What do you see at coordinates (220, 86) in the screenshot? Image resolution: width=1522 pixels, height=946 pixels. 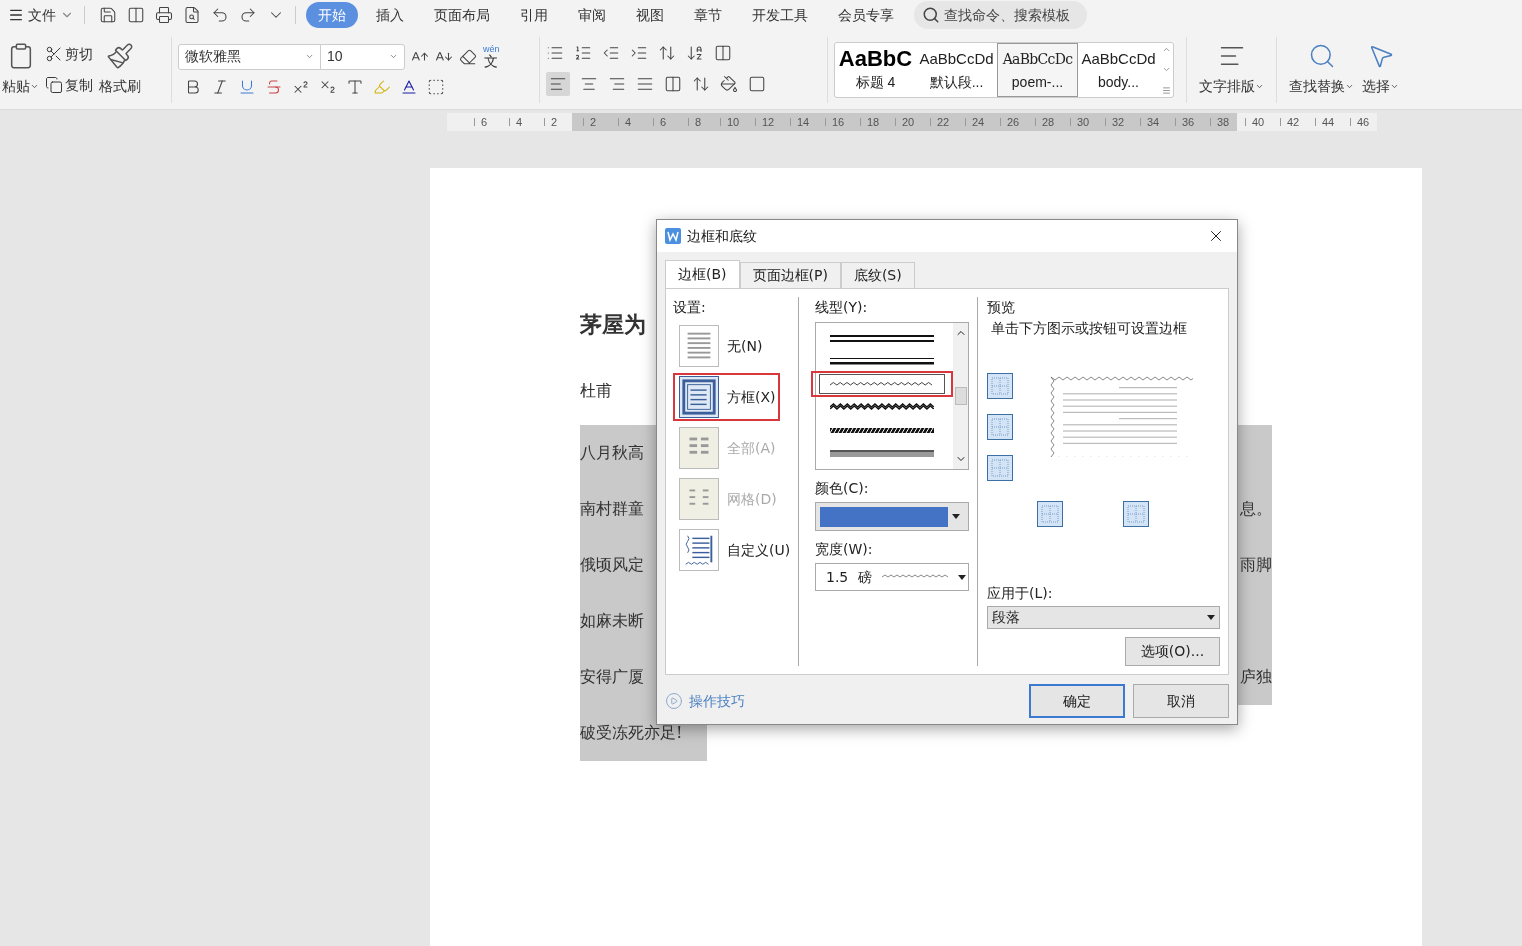 I see `italic-icon` at bounding box center [220, 86].